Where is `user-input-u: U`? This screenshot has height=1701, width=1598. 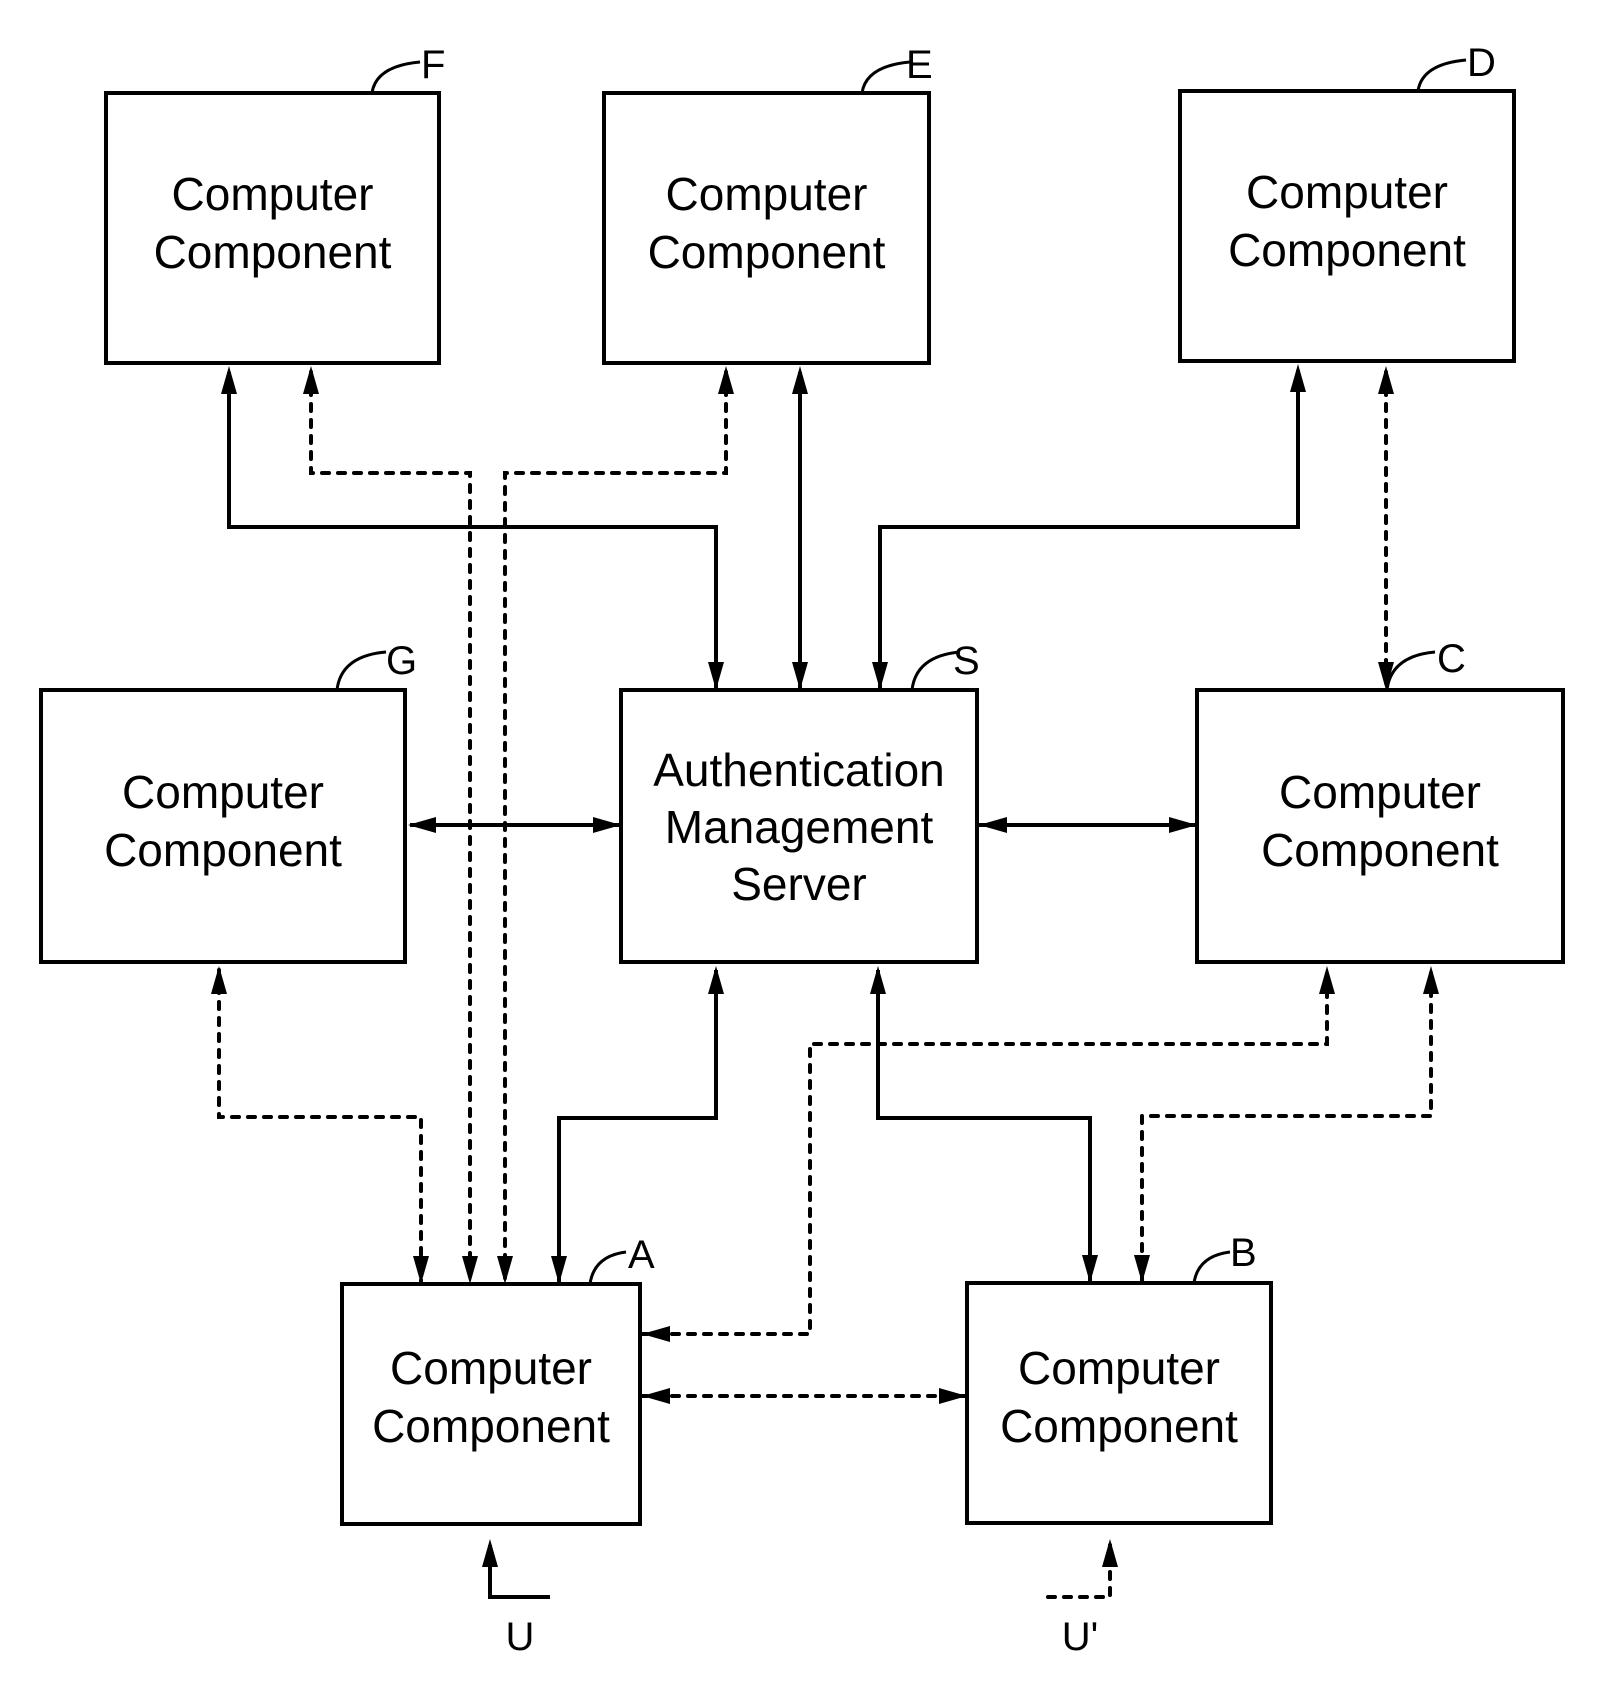
user-input-u: U is located at coordinates (516, 1599).